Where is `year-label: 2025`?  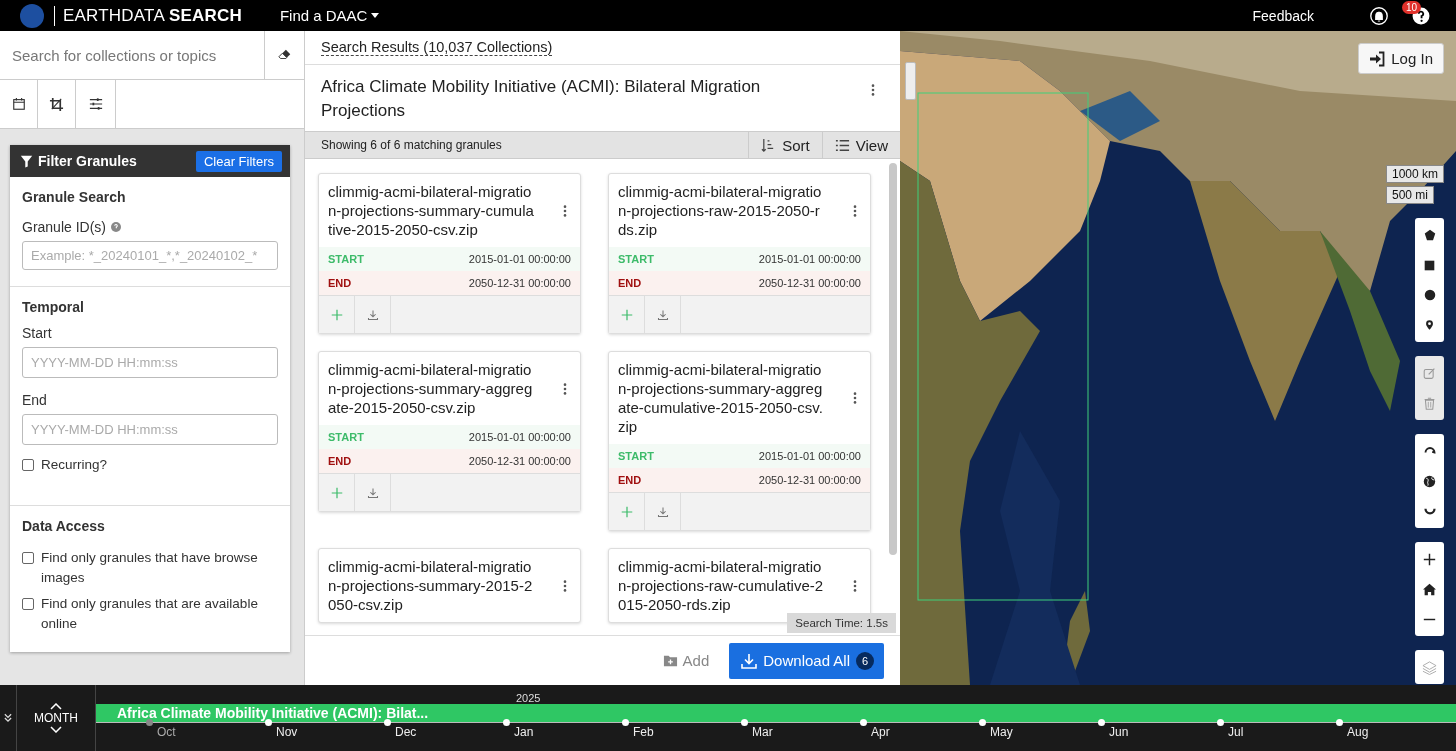 year-label: 2025 is located at coordinates (528, 698).